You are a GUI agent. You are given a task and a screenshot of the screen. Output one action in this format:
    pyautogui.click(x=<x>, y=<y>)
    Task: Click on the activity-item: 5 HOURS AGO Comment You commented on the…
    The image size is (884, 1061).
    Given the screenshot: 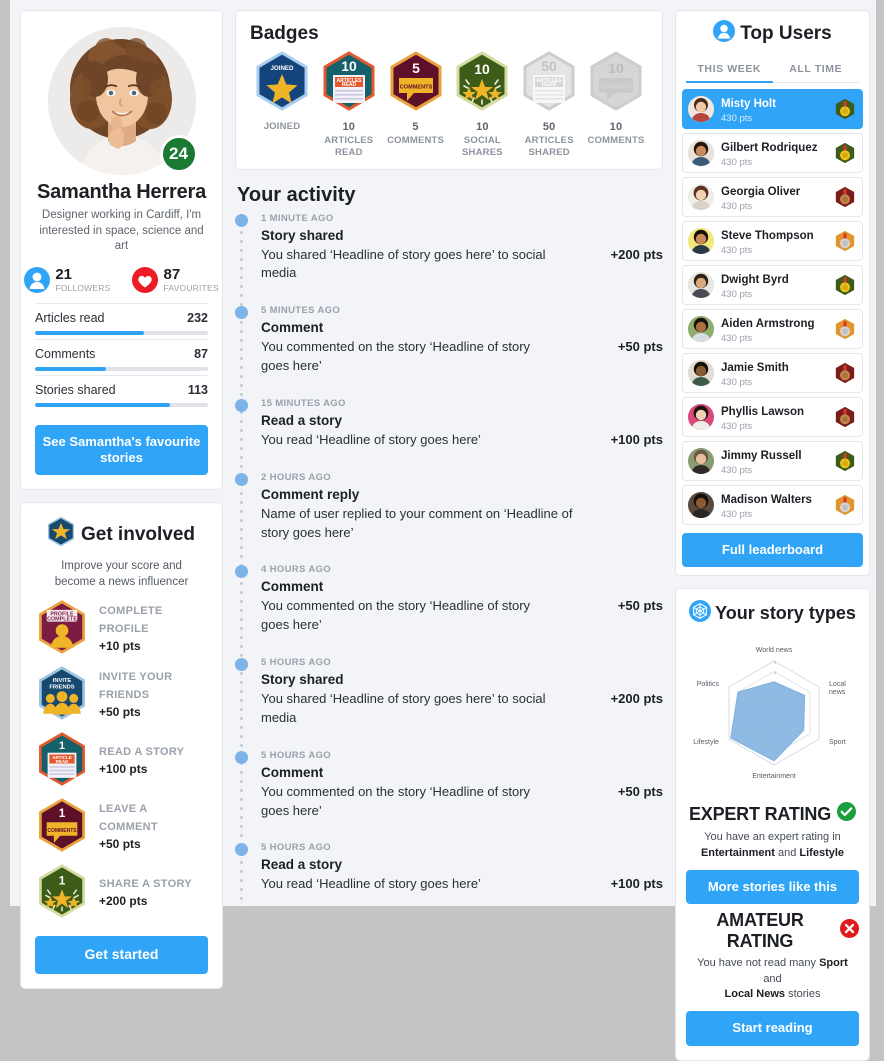 What is the action you would take?
    pyautogui.click(x=449, y=796)
    